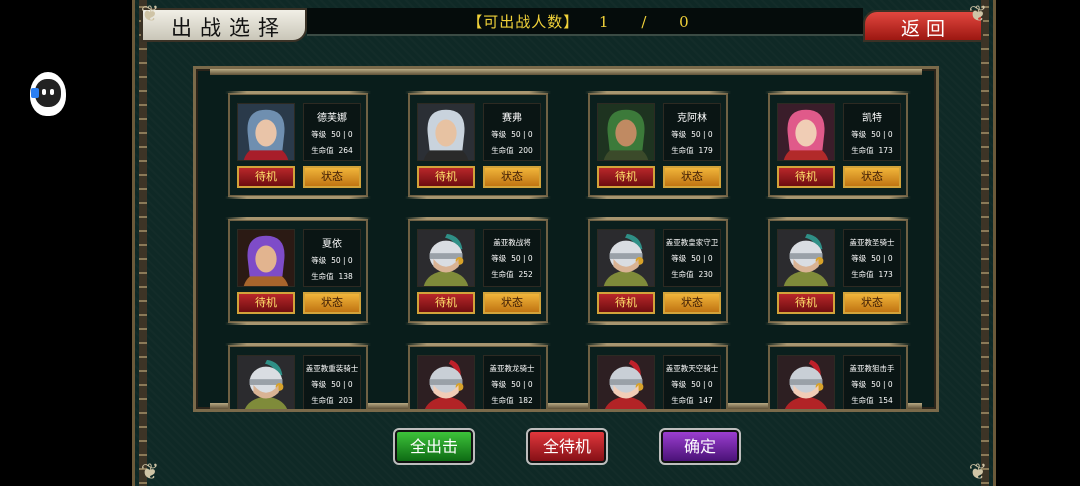 Image resolution: width=1080 pixels, height=486 pixels. I want to click on character-name: 凯特, so click(872, 118).